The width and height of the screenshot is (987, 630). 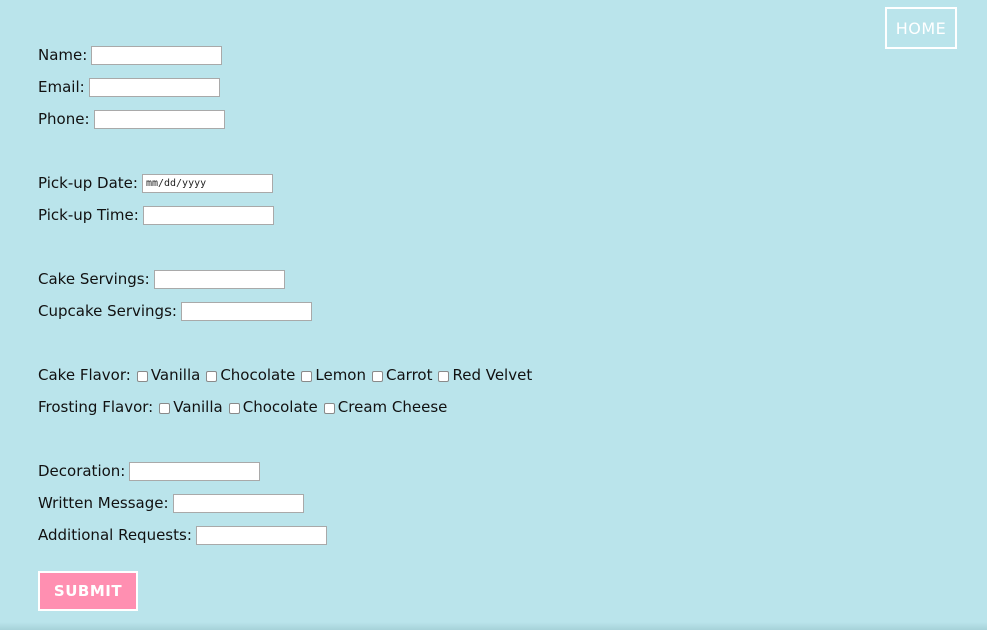 What do you see at coordinates (493, 626) in the screenshot?
I see `bottom-shadow` at bounding box center [493, 626].